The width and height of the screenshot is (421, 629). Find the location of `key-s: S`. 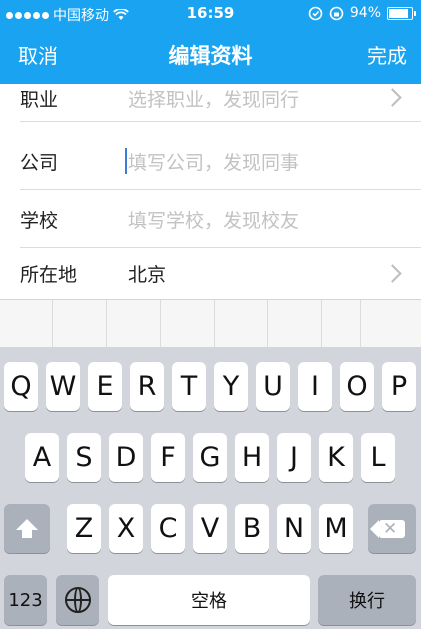

key-s: S is located at coordinates (84, 457).